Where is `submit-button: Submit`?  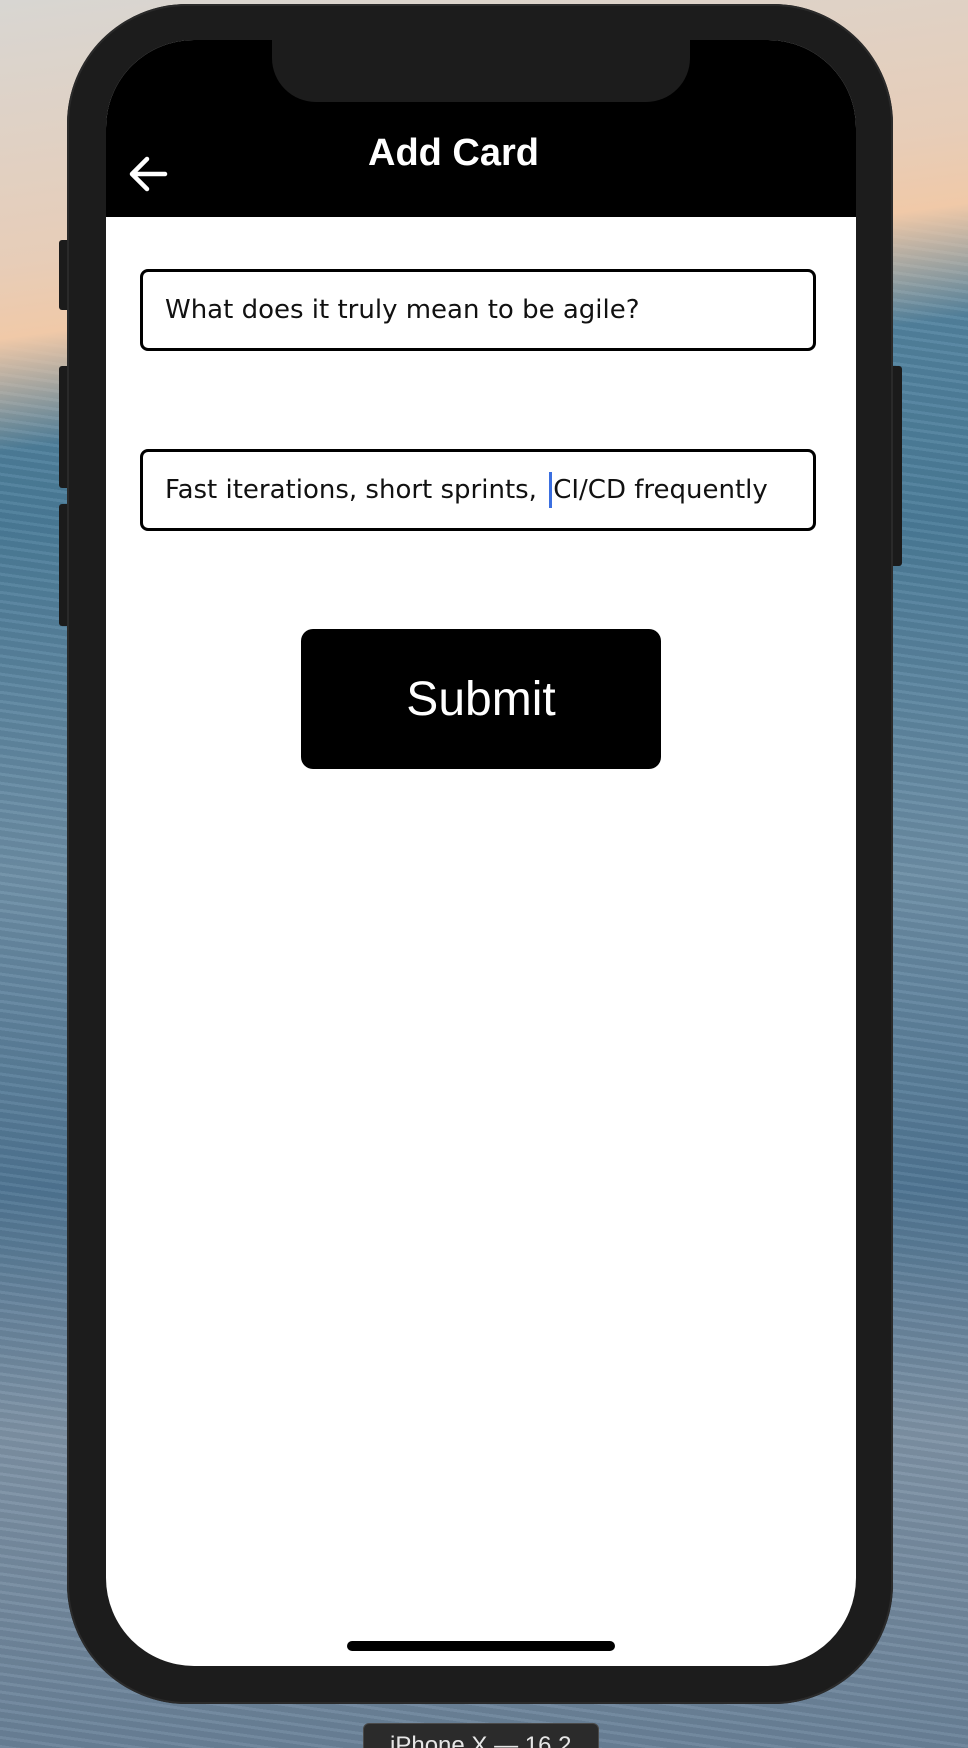 submit-button: Submit is located at coordinates (481, 699).